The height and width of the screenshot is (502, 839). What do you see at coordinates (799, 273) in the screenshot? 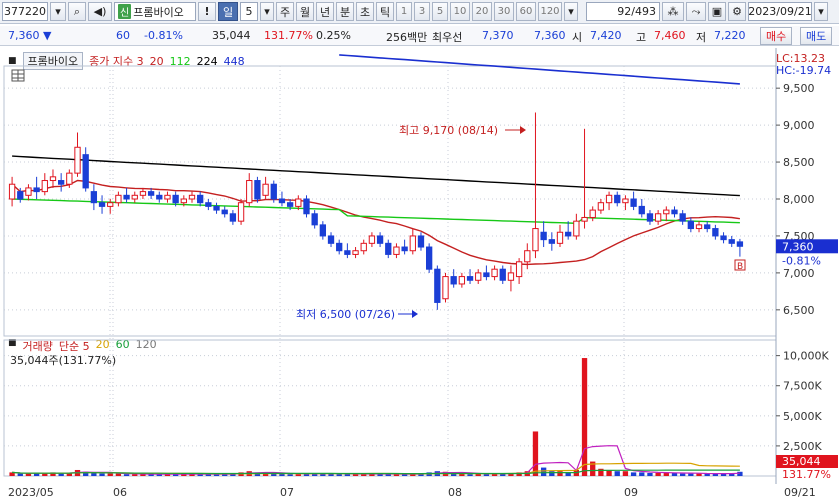
I see `price-tick-label: 7,000` at bounding box center [799, 273].